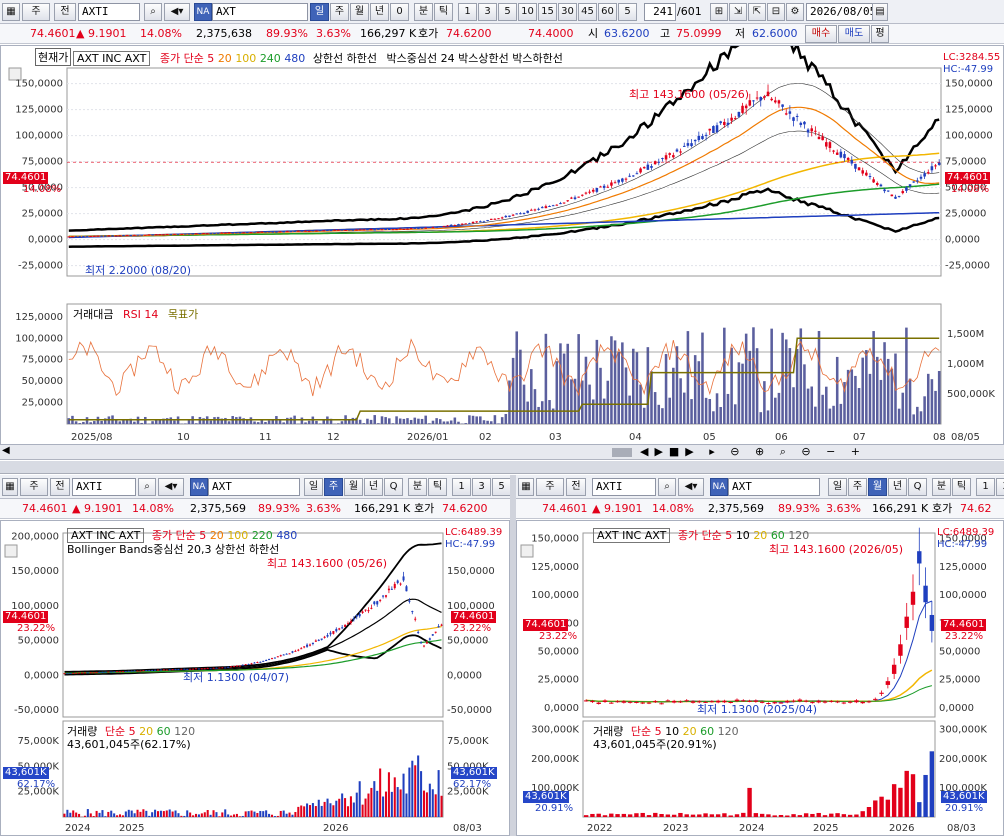 This screenshot has width=1004, height=836. I want to click on weekly-search-icon: ⌕, so click(147, 487).